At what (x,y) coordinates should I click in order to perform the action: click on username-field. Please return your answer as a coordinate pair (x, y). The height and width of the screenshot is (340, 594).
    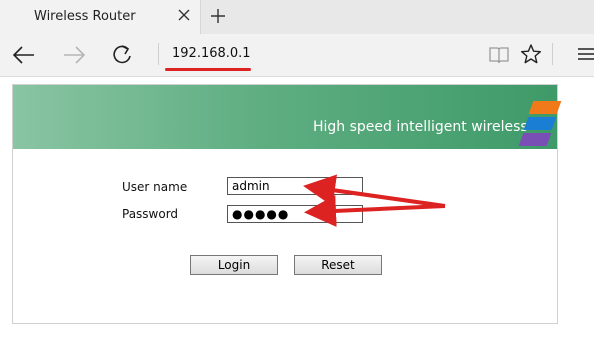
    Looking at the image, I should click on (295, 186).